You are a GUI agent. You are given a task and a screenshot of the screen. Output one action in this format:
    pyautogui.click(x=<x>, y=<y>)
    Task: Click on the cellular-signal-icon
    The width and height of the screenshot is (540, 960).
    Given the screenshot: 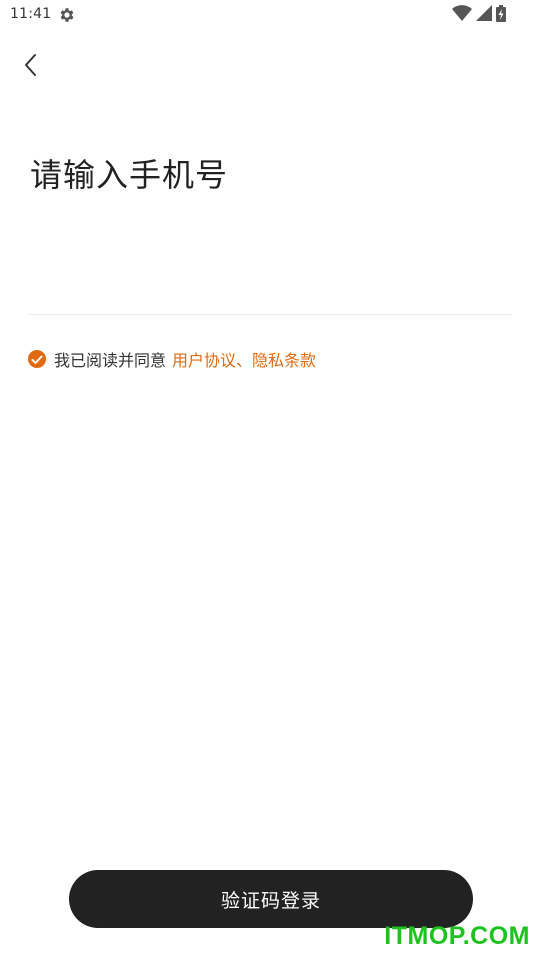 What is the action you would take?
    pyautogui.click(x=484, y=15)
    